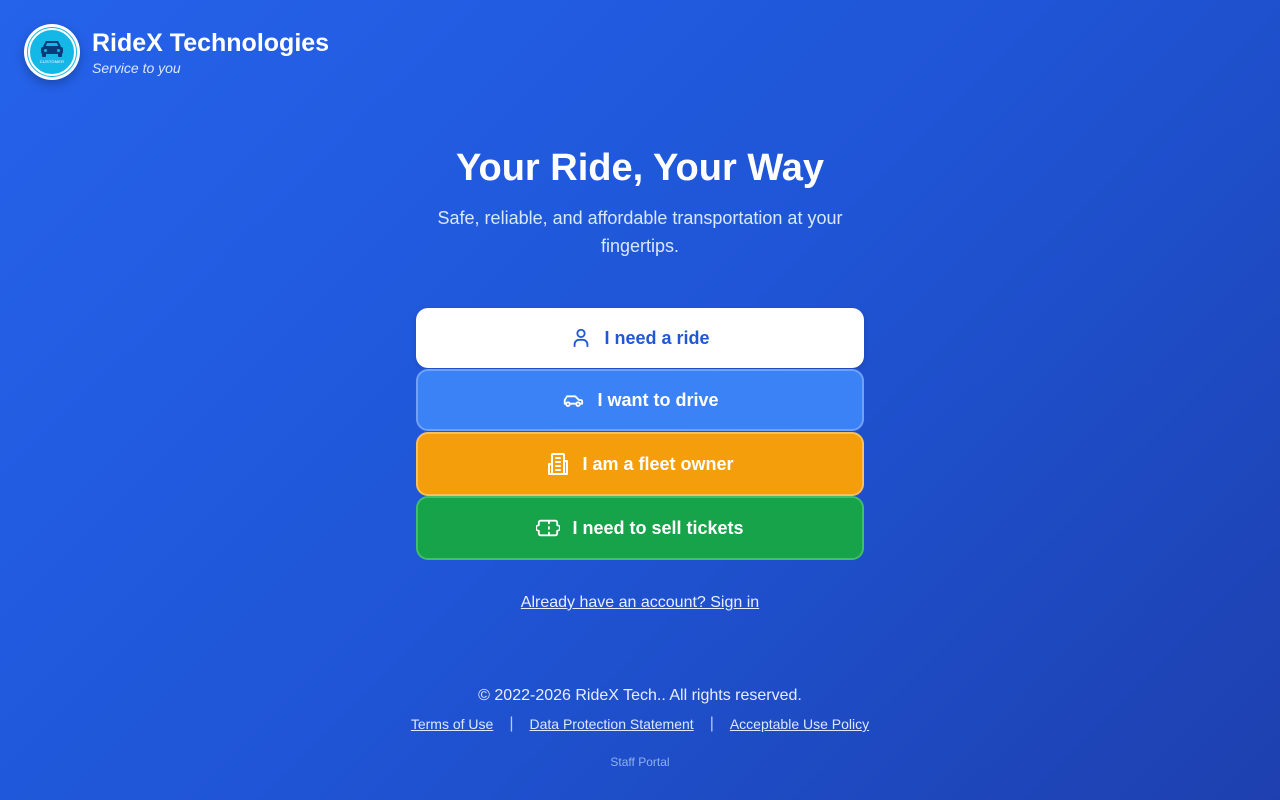 Image resolution: width=1280 pixels, height=800 pixels. I want to click on logo-caption: CUSTOMER, so click(52, 61).